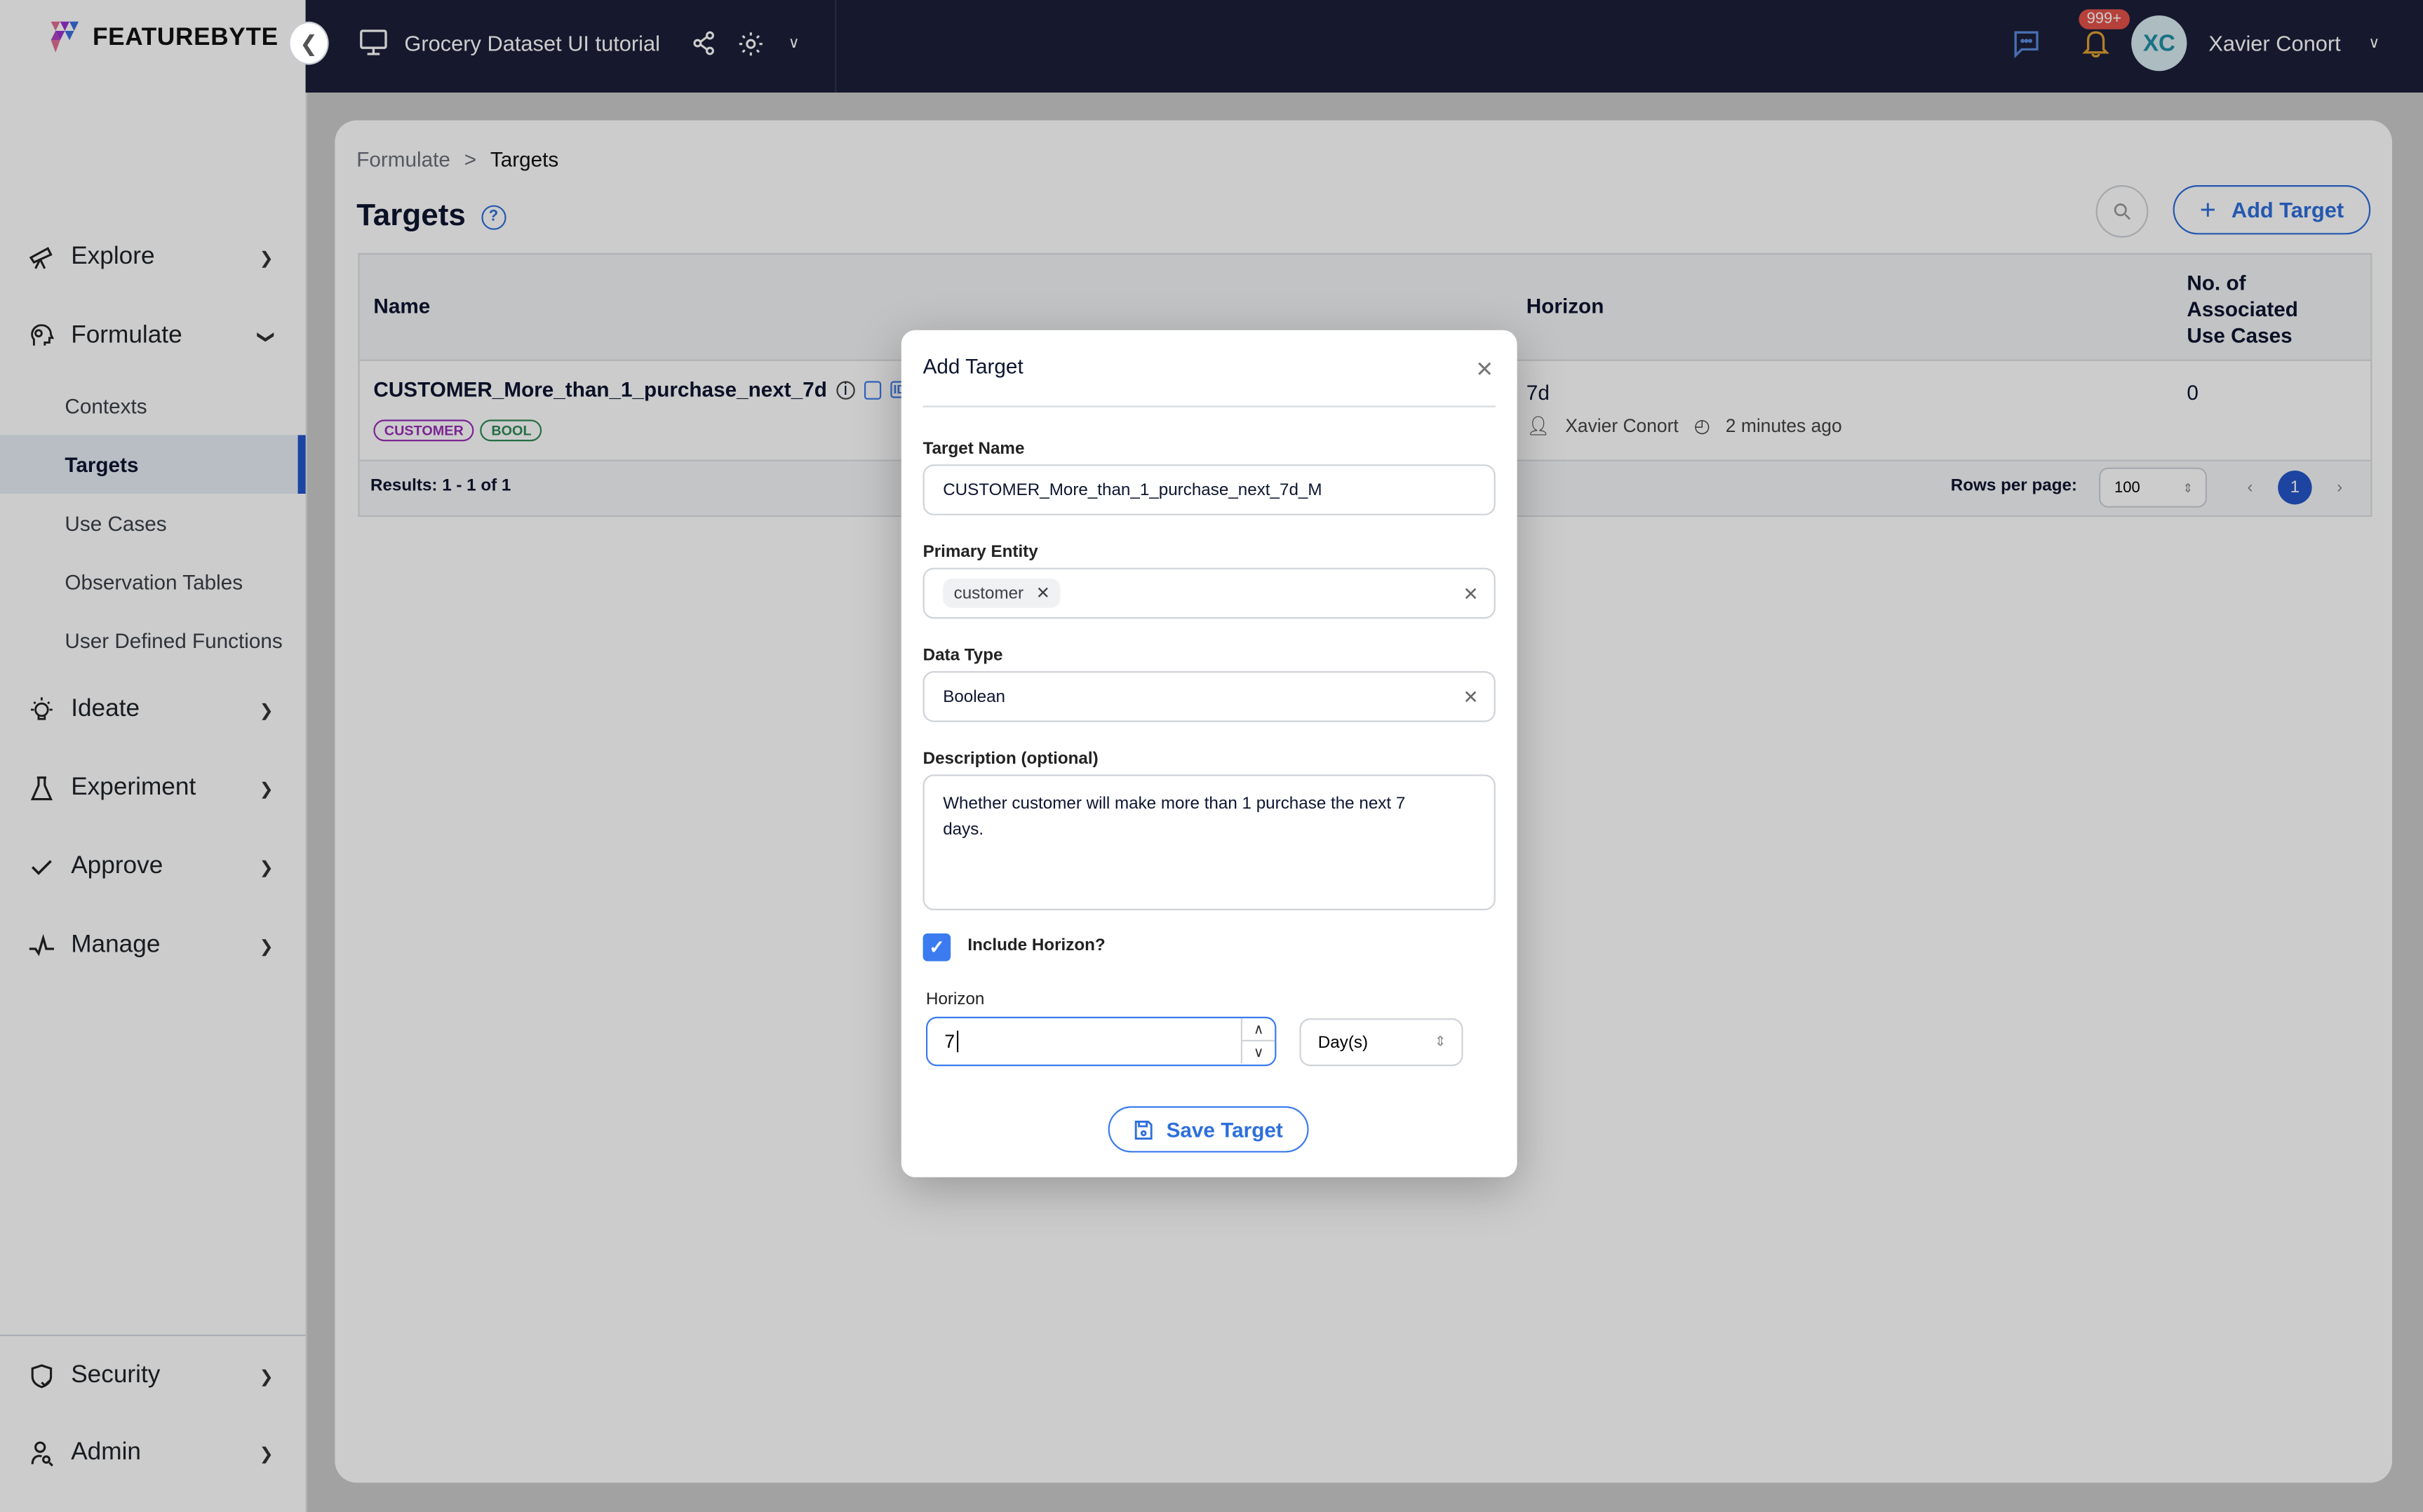 The width and height of the screenshot is (2423, 1512). I want to click on select-arrows-icon: ⇕, so click(1441, 1041).